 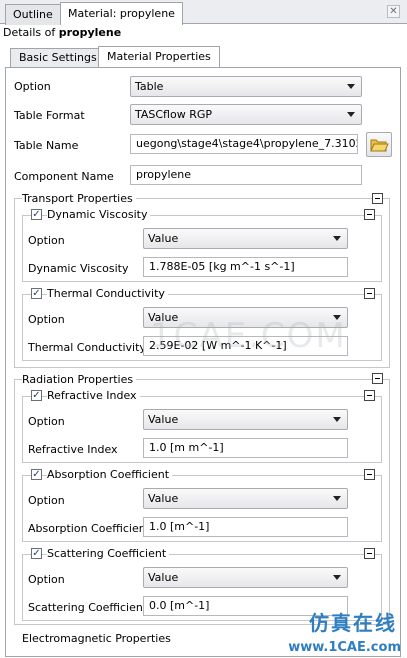 What do you see at coordinates (33, 14) in the screenshot?
I see `tab-outline: Outline` at bounding box center [33, 14].